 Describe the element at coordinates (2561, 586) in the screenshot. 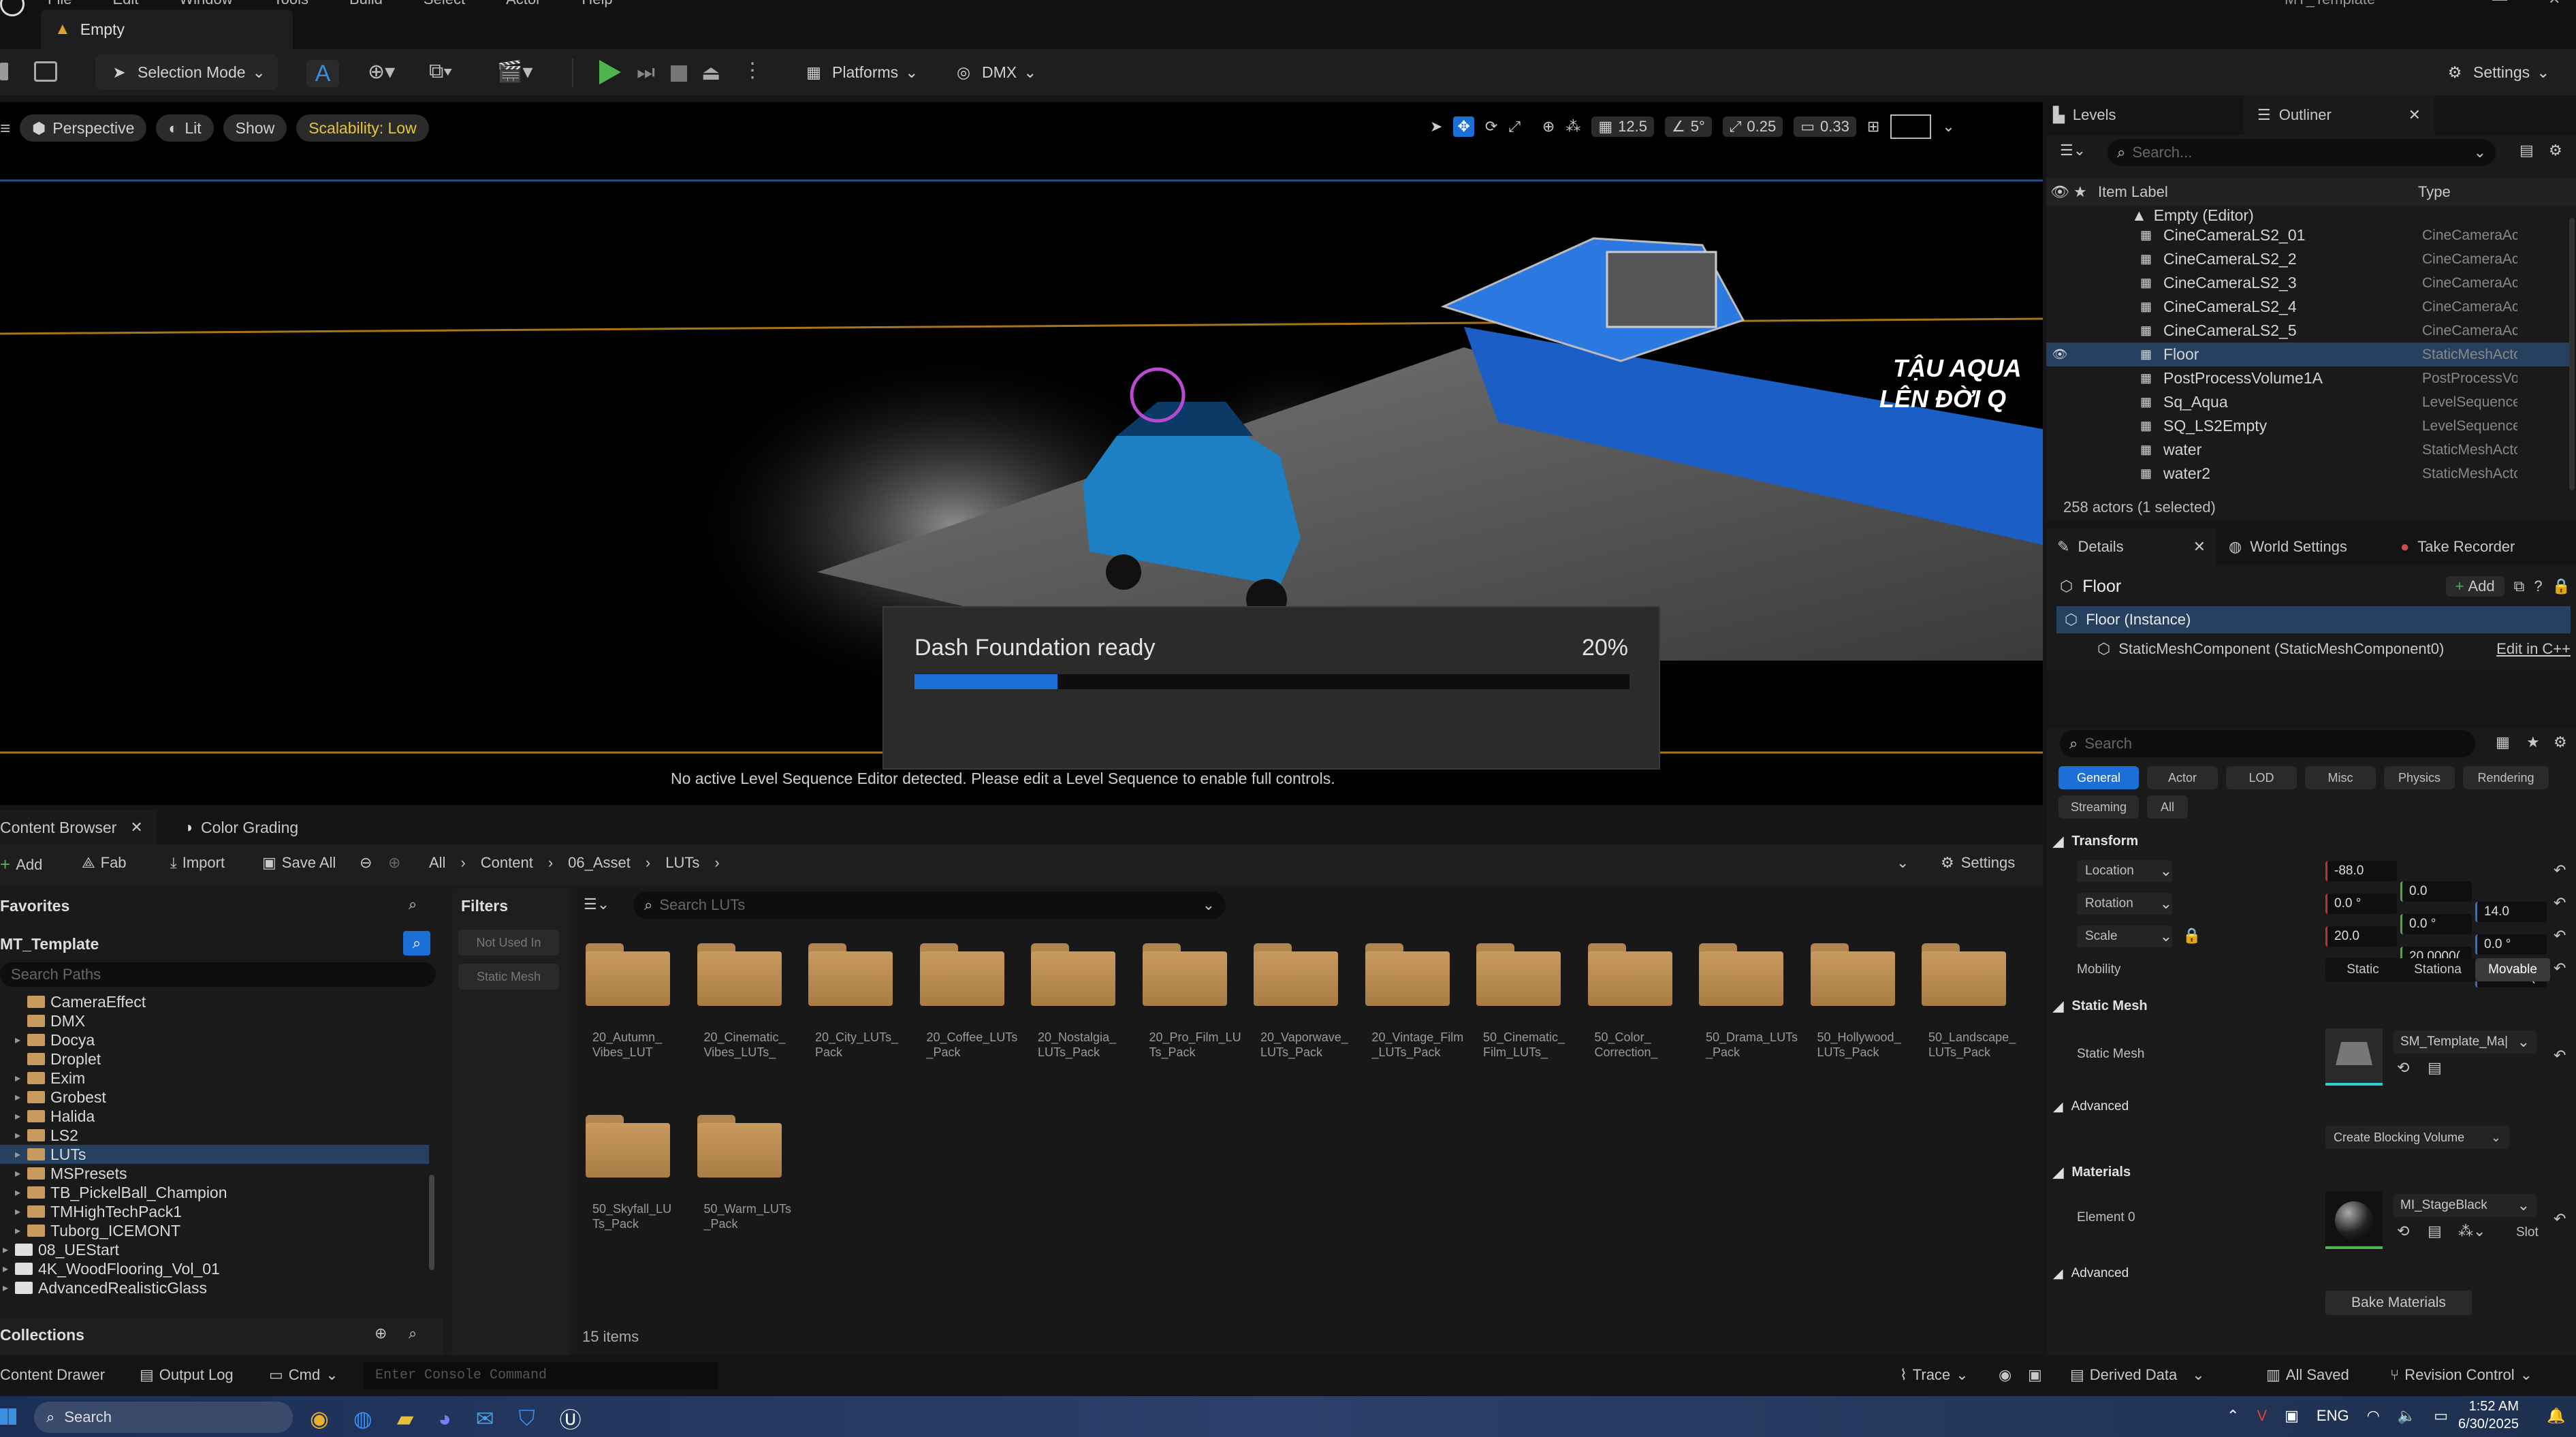

I see `lock-icon: 🔒` at that location.